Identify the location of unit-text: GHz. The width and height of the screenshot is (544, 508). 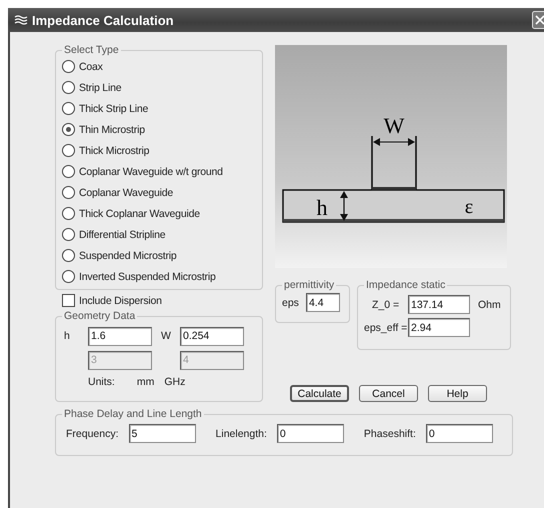
(175, 382).